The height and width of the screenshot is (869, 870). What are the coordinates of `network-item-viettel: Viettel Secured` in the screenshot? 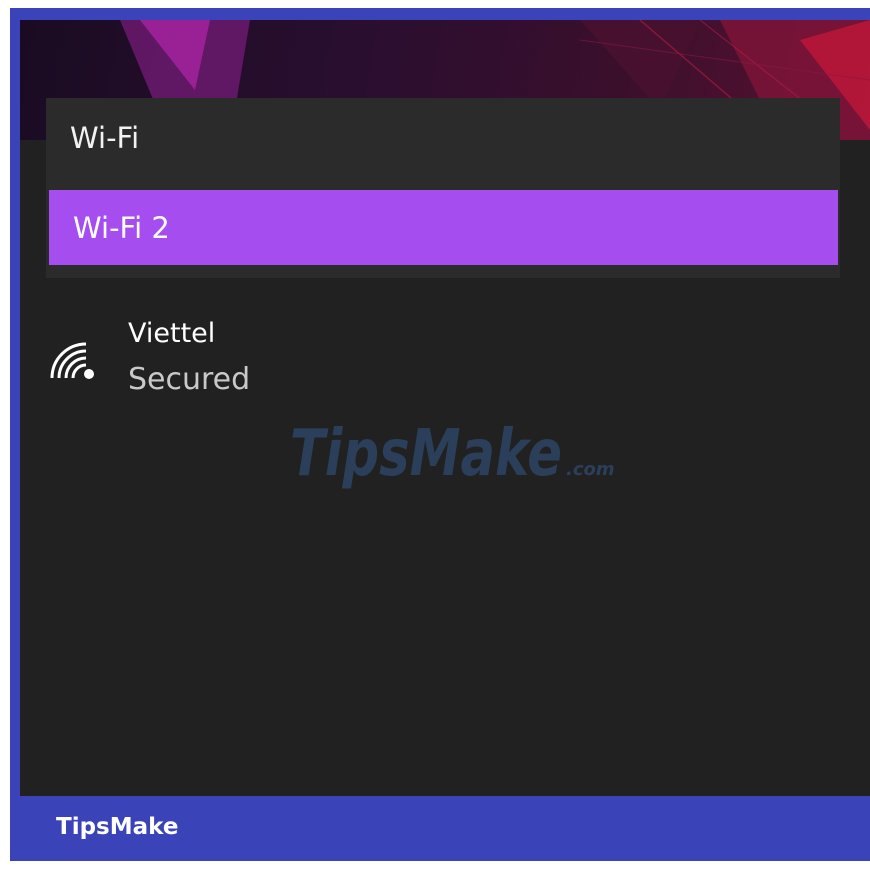 It's located at (238, 358).